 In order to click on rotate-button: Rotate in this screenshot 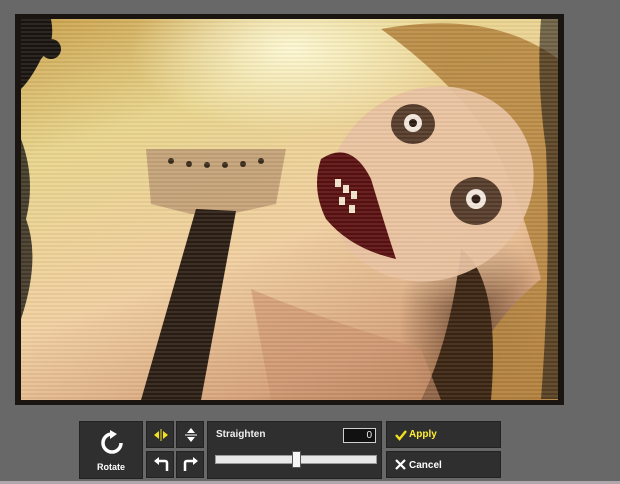, I will do `click(111, 450)`.